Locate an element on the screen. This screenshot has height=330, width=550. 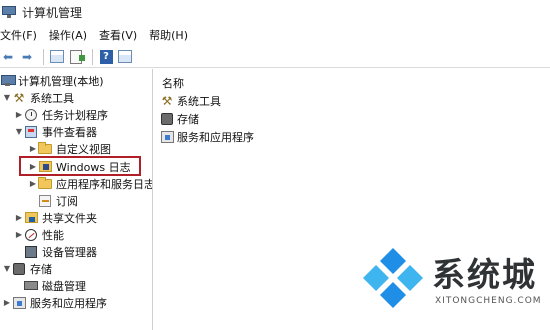
tree-item-services-apps: ▶ 服务和应用程序 is located at coordinates (54, 302).